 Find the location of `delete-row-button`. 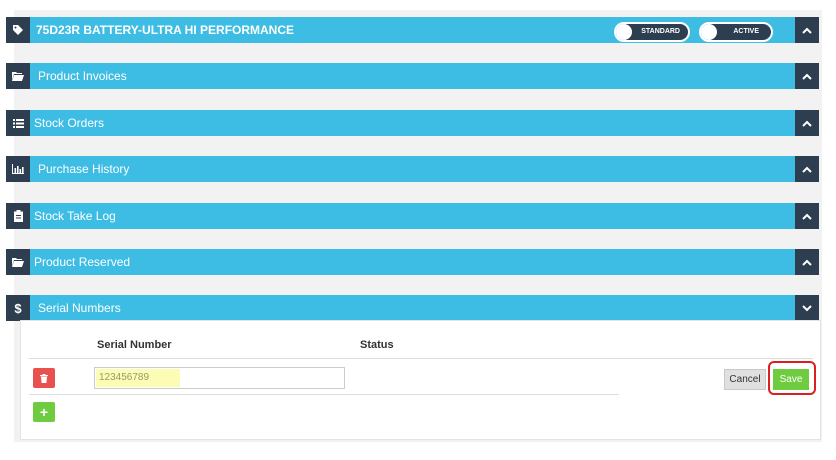

delete-row-button is located at coordinates (44, 378).